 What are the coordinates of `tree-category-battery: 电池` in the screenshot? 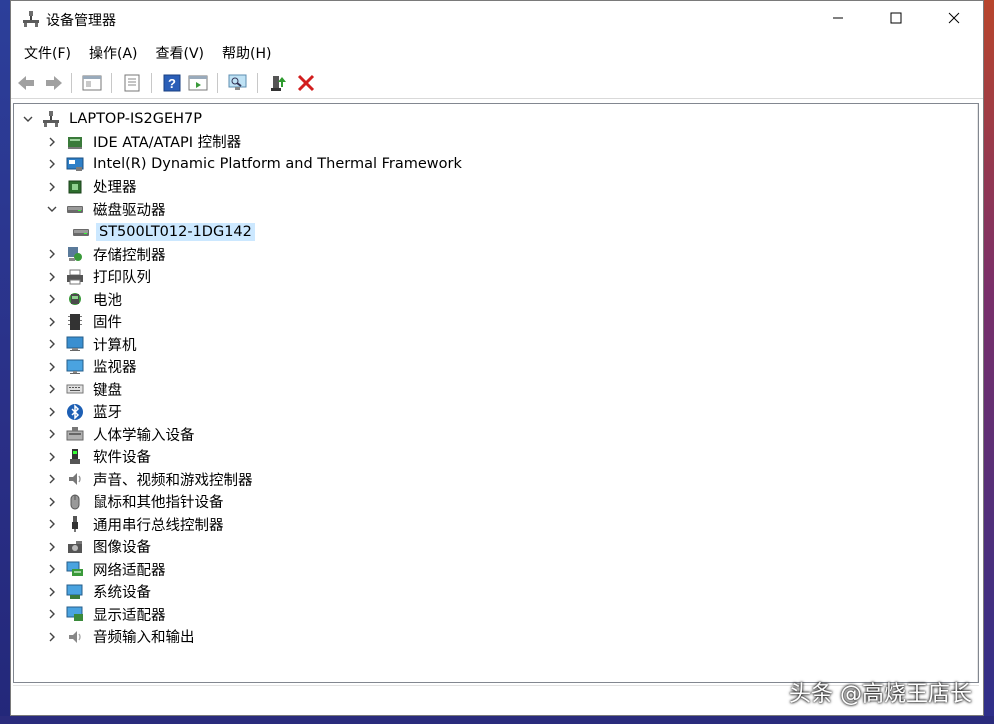 It's located at (84, 299).